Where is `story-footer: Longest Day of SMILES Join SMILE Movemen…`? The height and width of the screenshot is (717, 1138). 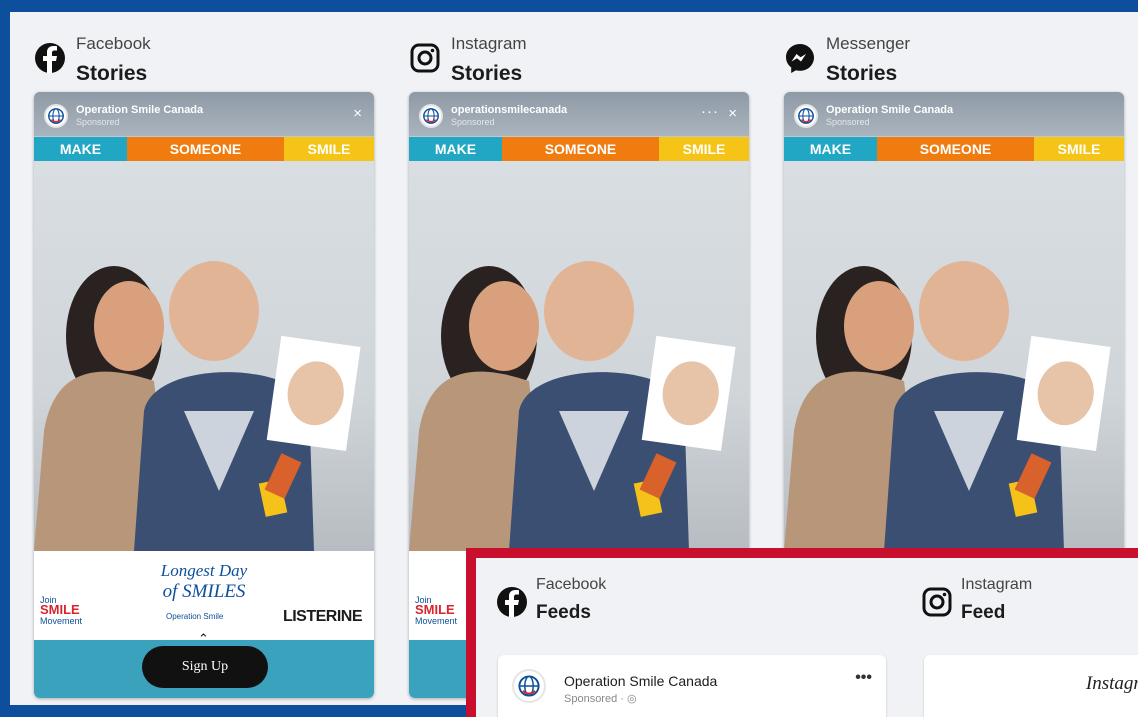 story-footer: Longest Day of SMILES Join SMILE Movemen… is located at coordinates (204, 624).